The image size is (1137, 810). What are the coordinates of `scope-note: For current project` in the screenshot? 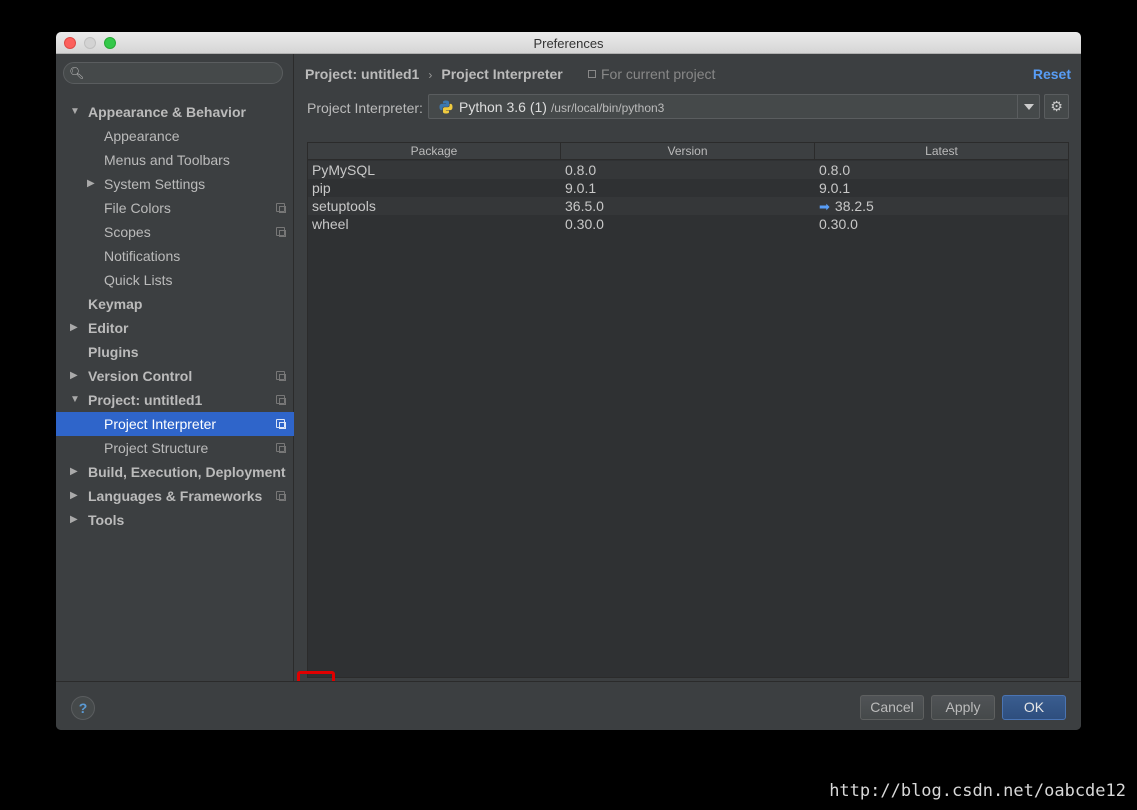 It's located at (651, 74).